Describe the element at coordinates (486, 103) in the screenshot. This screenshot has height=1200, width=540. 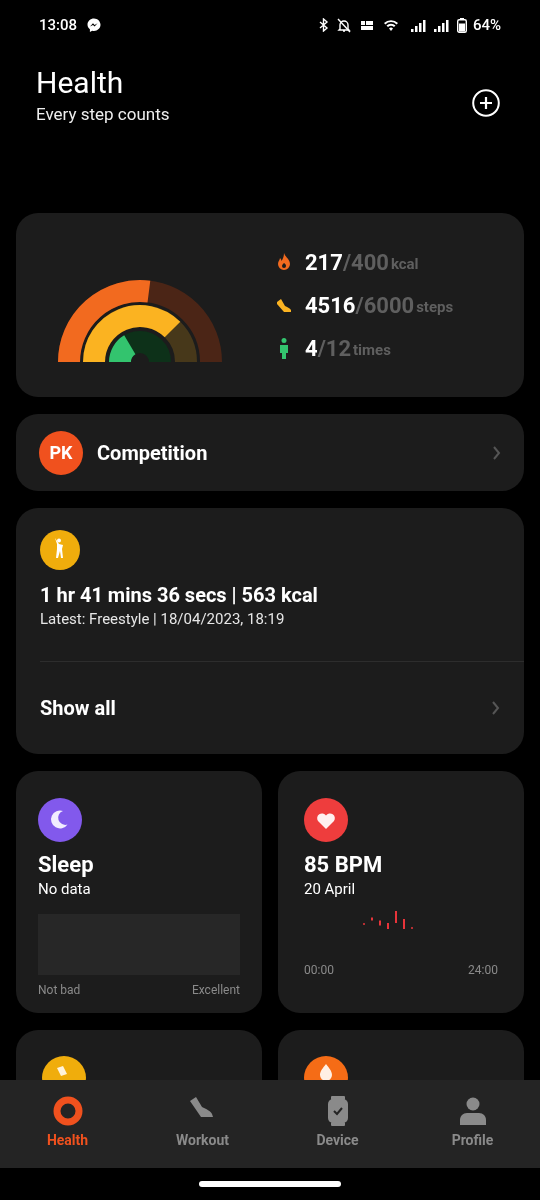
I see `add-button` at that location.